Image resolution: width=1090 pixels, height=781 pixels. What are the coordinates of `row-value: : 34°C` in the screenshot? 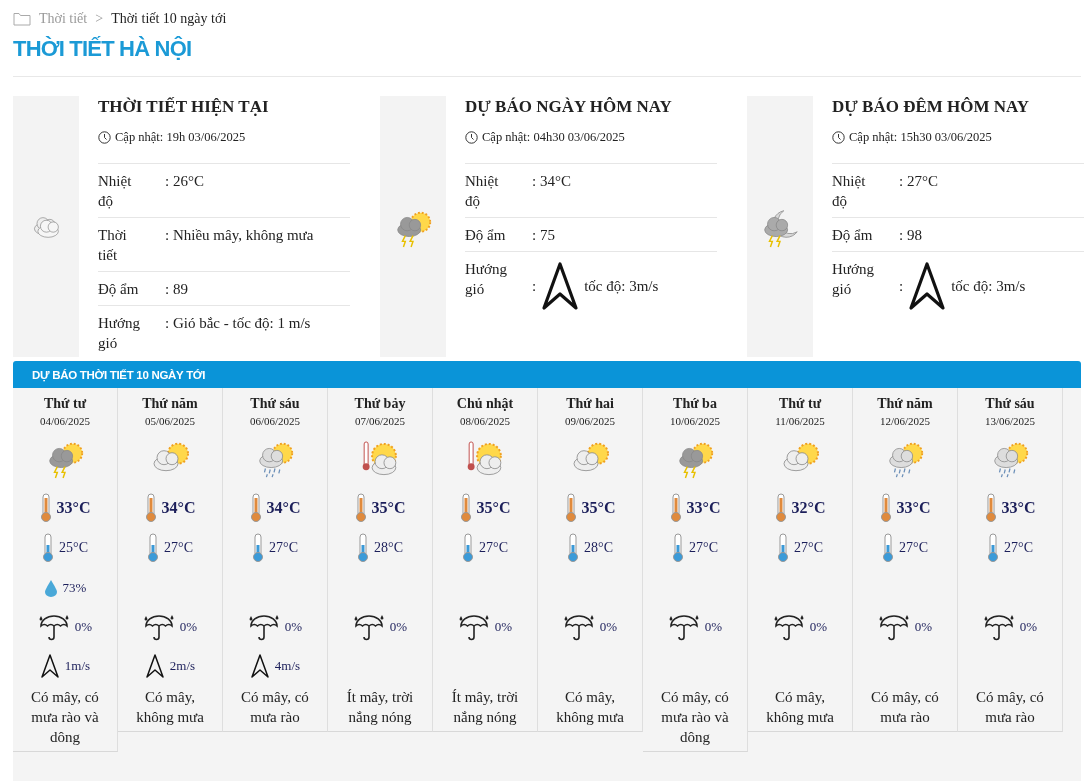 It's located at (551, 181).